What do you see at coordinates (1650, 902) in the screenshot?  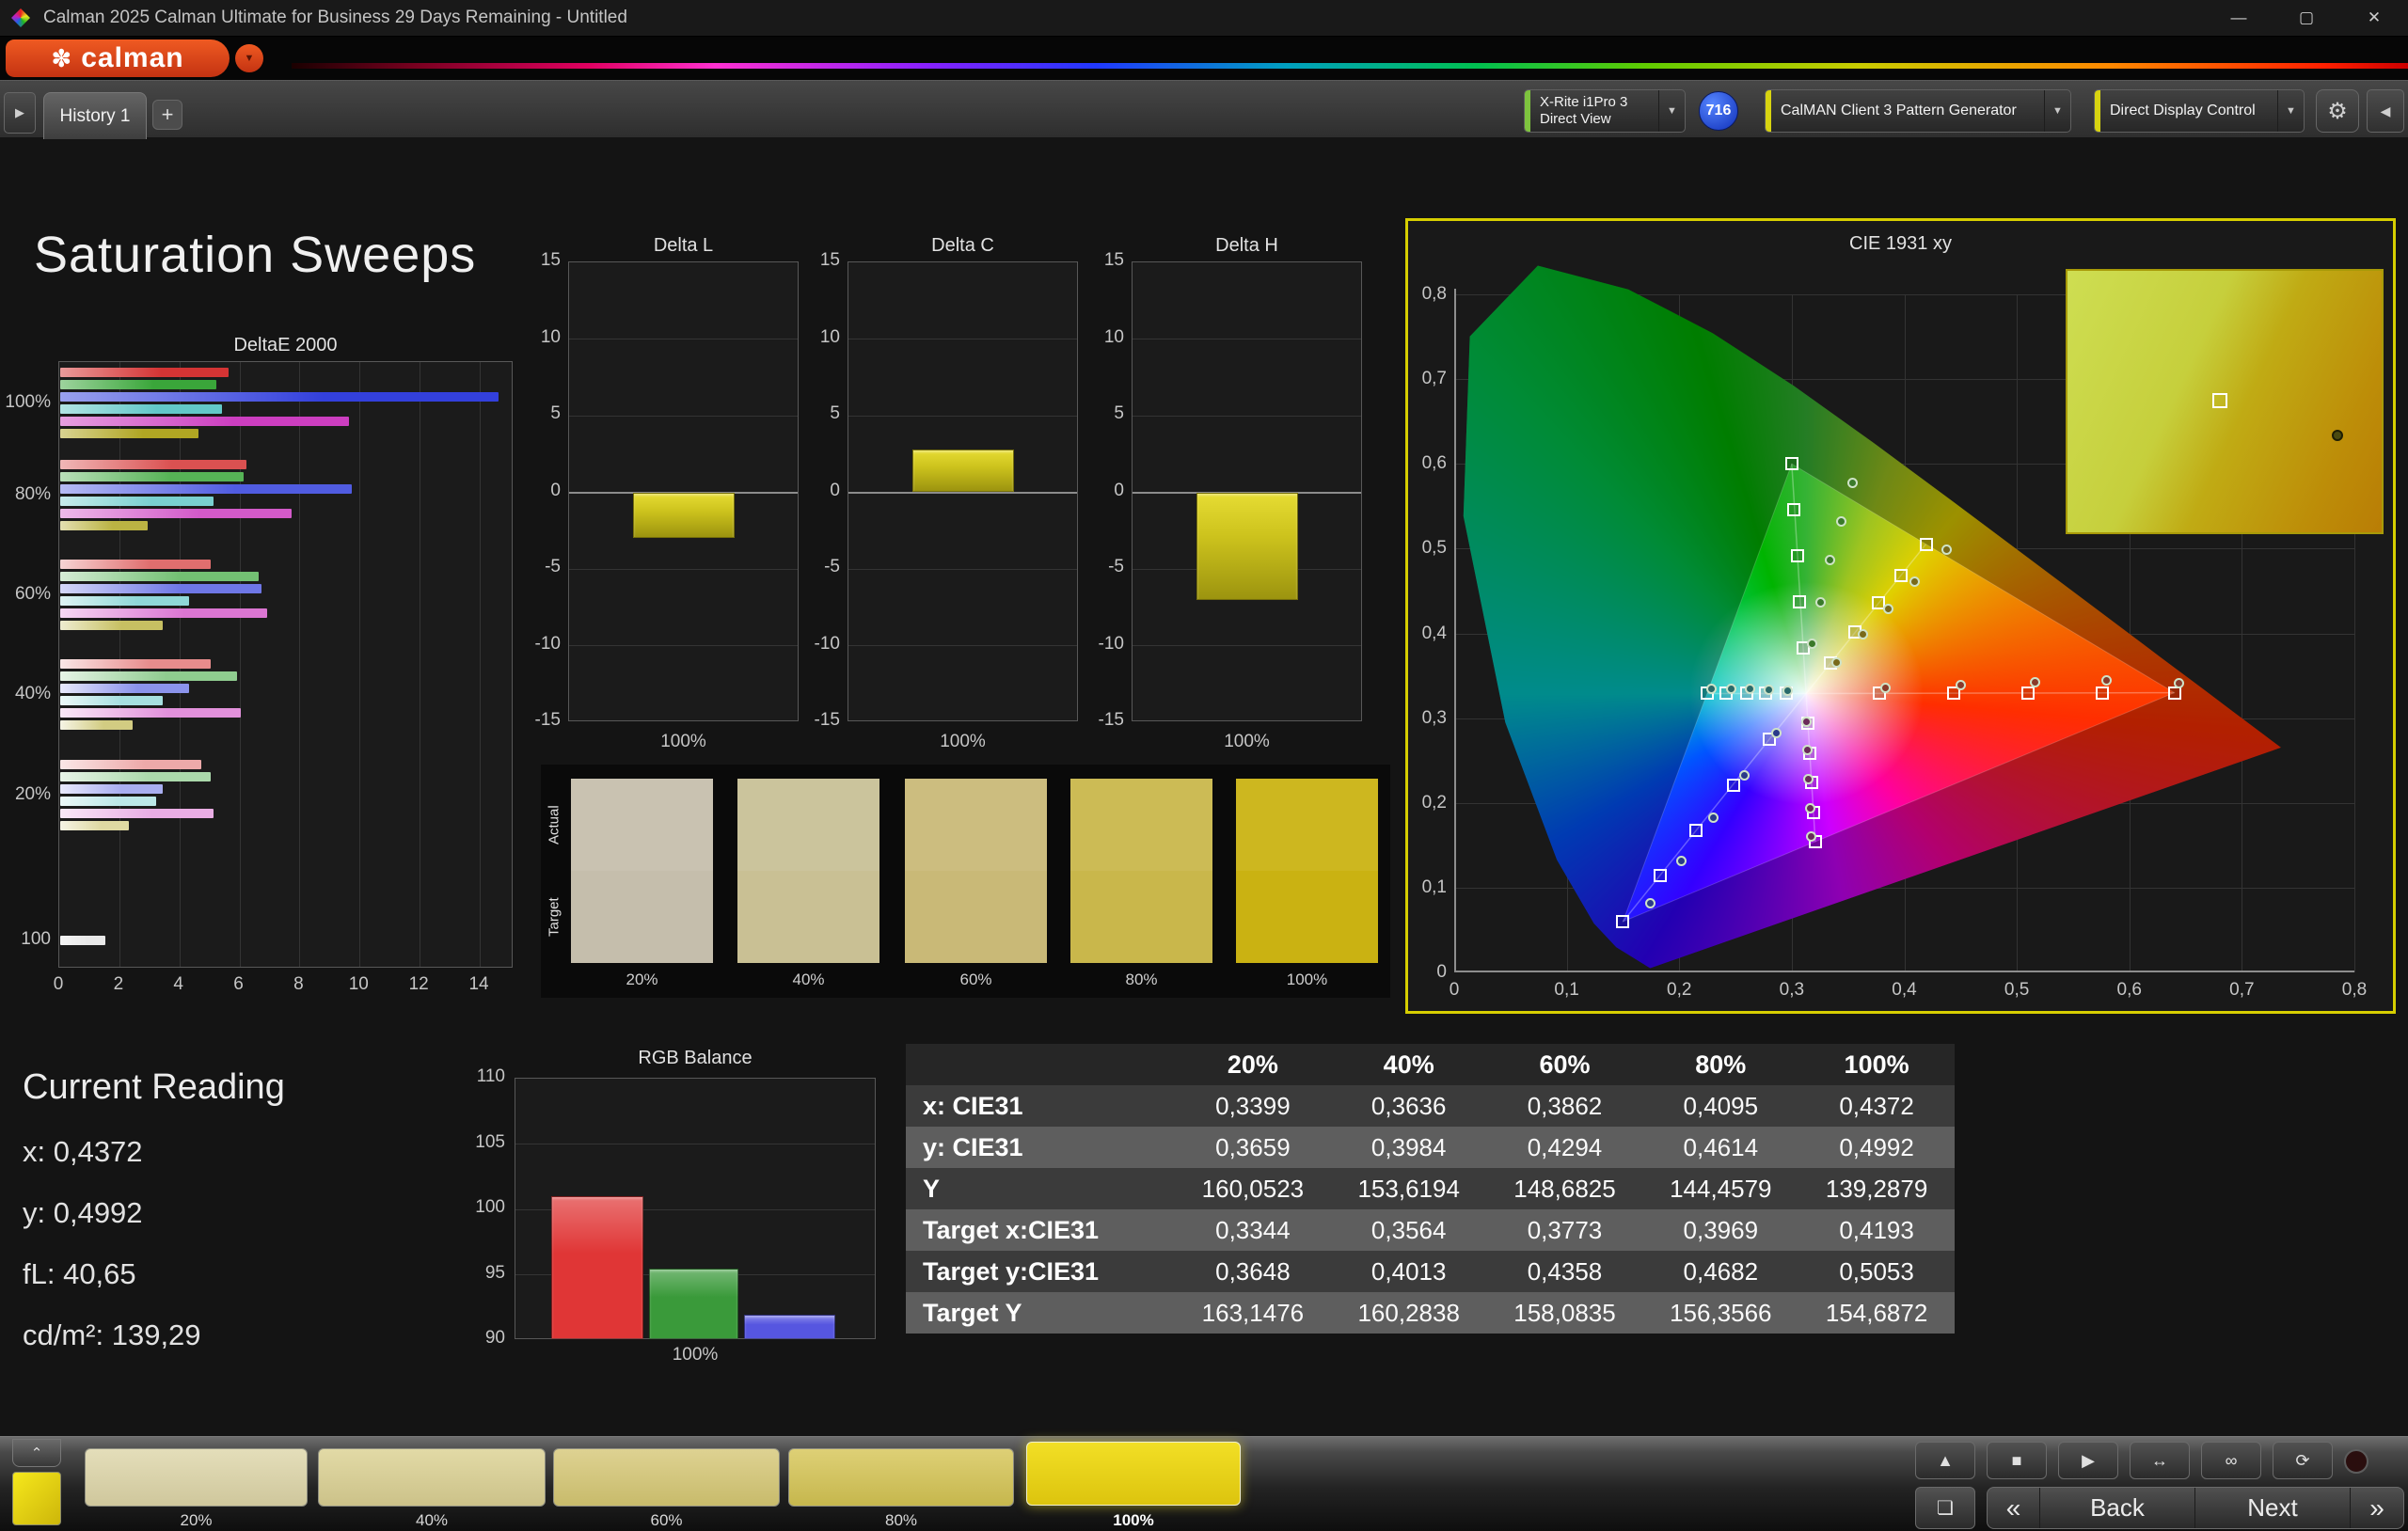 I see `cie-measured-dot-blue` at bounding box center [1650, 902].